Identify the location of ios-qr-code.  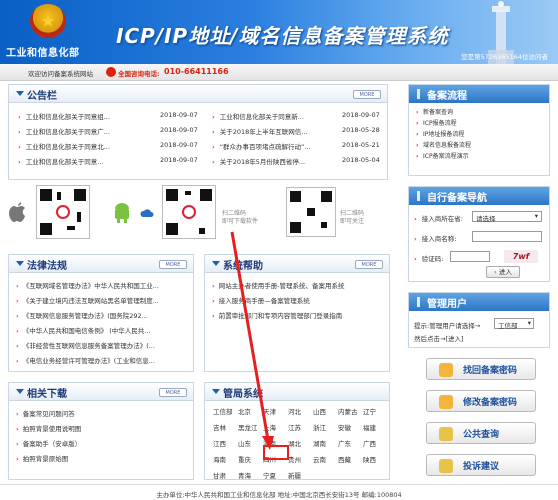
(63, 212).